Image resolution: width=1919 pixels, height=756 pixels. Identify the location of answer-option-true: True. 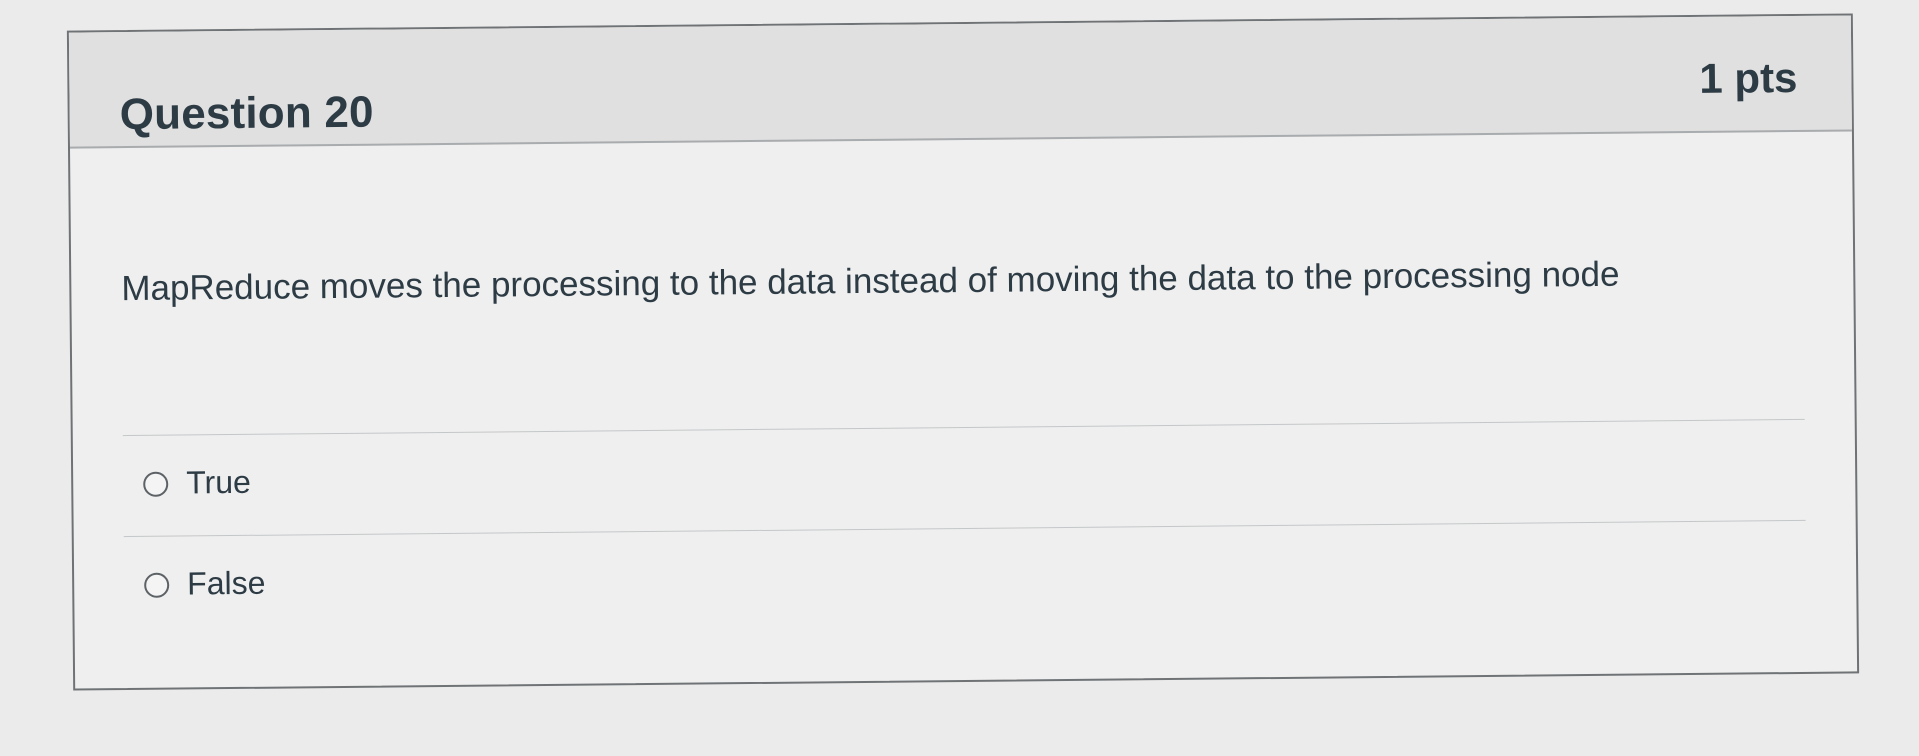
(964, 478).